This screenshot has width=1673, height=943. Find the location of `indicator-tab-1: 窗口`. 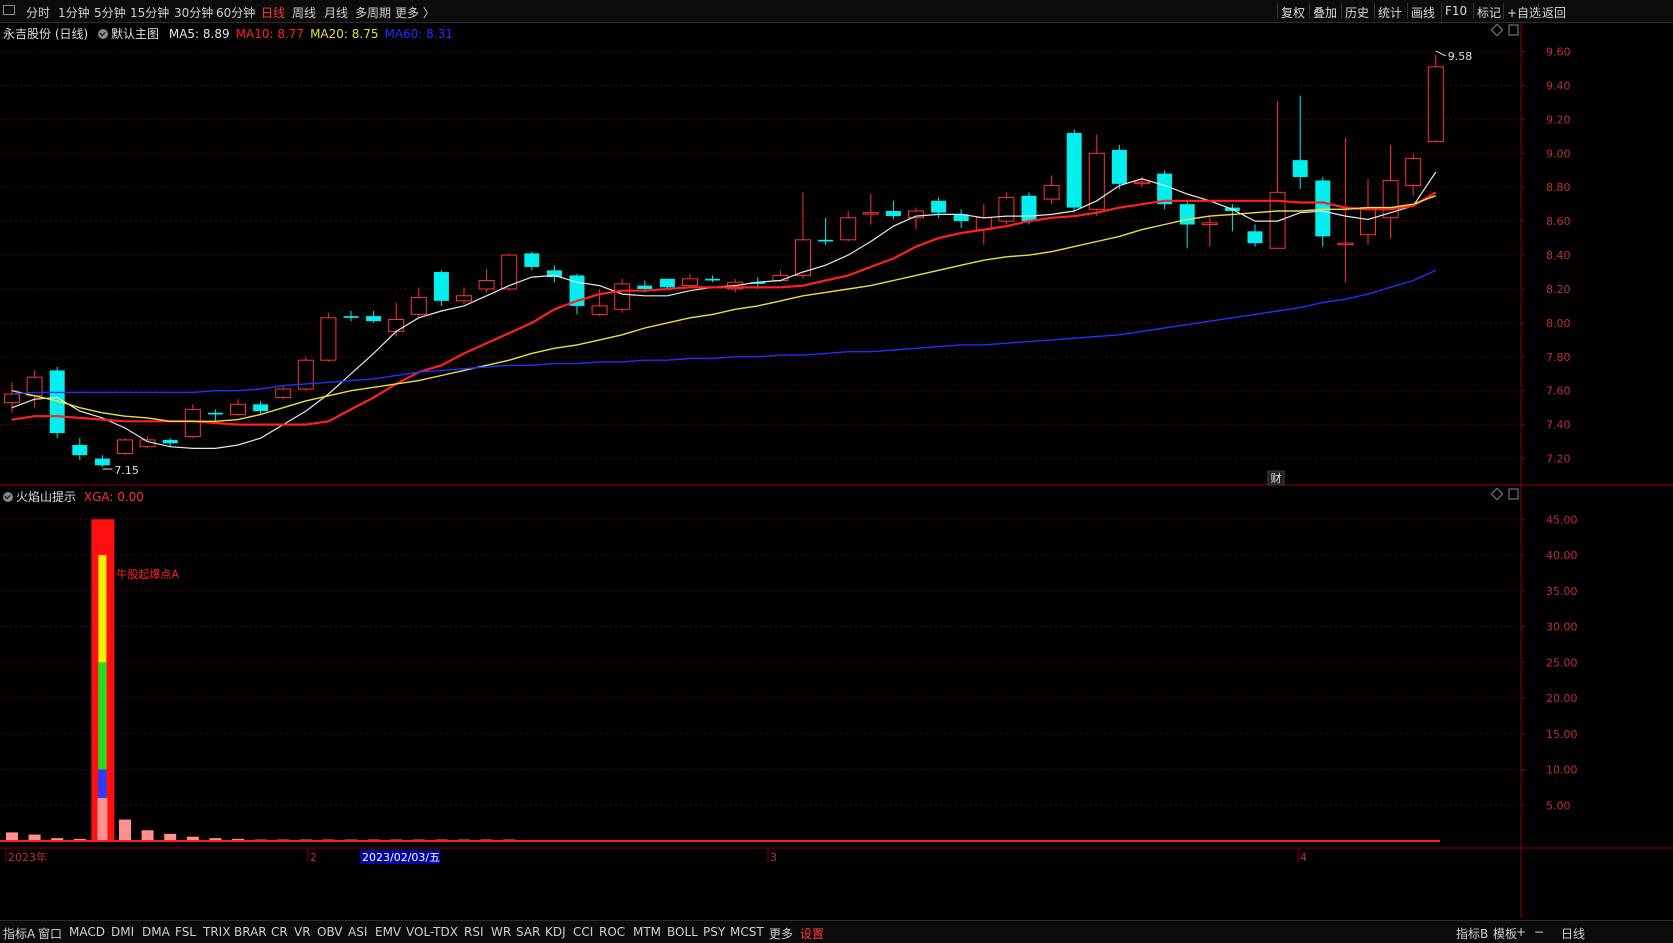

indicator-tab-1: 窗口 is located at coordinates (50, 933).